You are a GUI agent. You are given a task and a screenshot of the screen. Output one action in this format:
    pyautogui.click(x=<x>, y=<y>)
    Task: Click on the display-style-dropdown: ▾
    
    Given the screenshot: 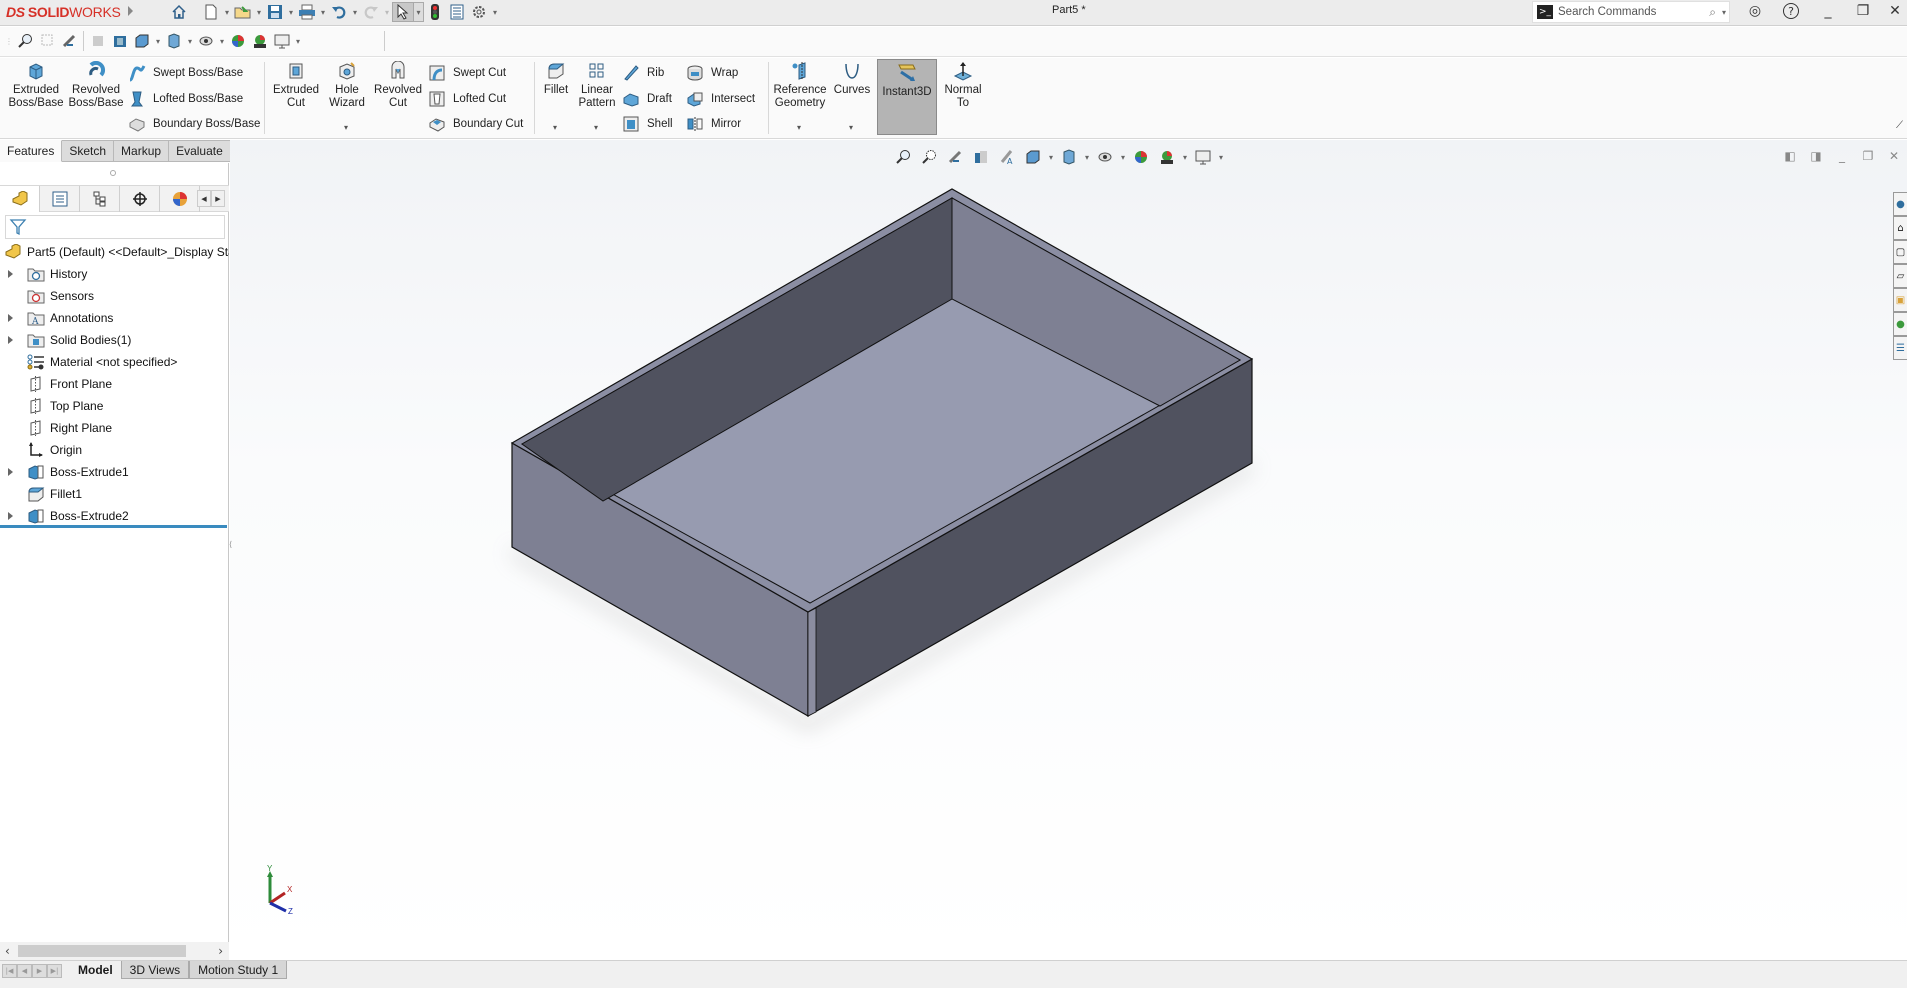 What is the action you would take?
    pyautogui.click(x=190, y=41)
    